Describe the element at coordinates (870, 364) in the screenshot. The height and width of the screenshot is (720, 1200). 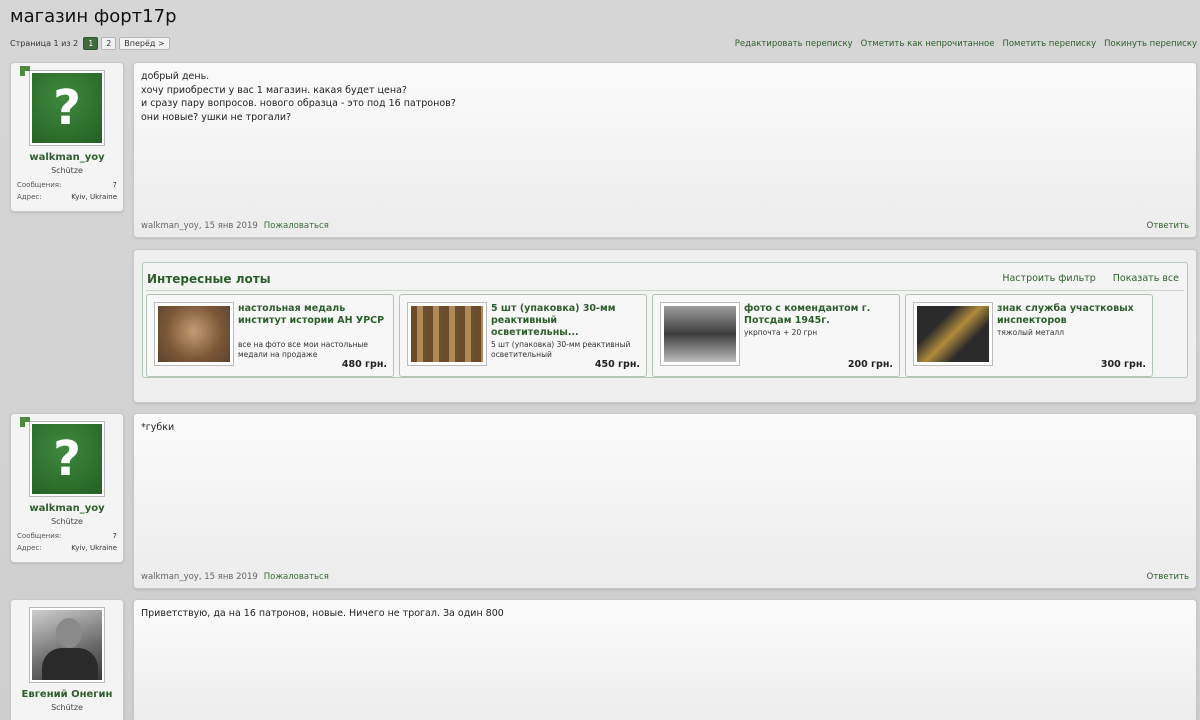
I see `lot-price: 200 грн.` at that location.